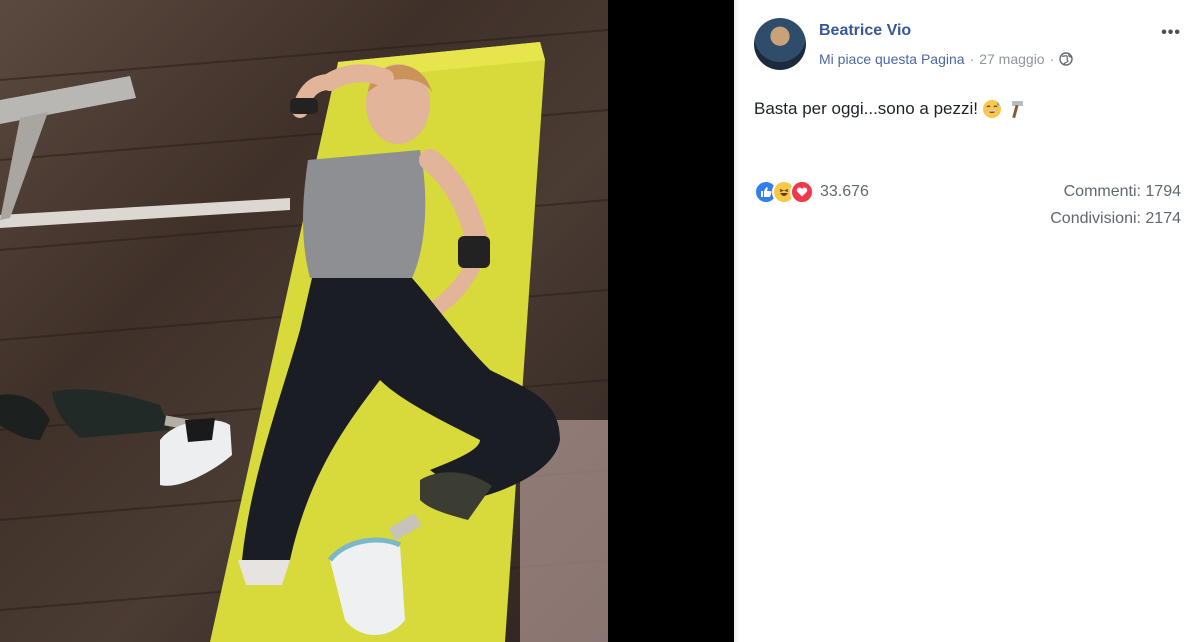  What do you see at coordinates (866, 108) in the screenshot?
I see `post-message: Basta per oggi...sono a pezzi!` at bounding box center [866, 108].